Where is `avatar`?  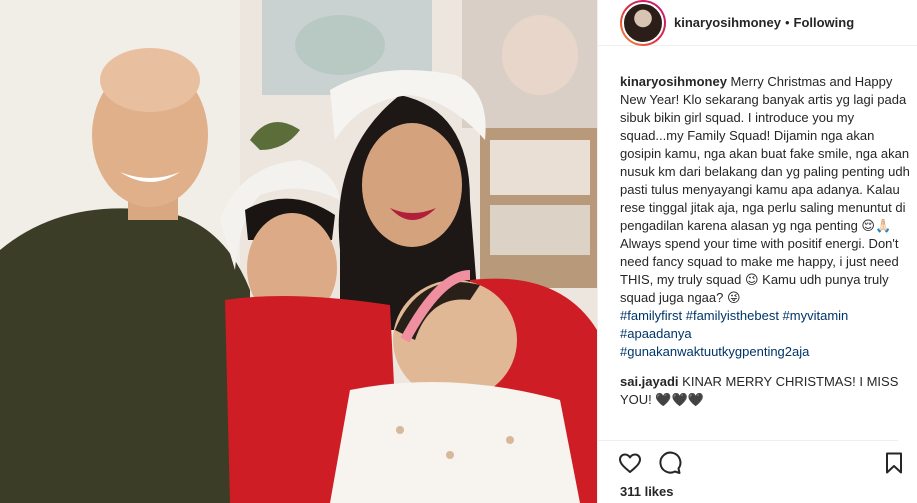
avatar is located at coordinates (643, 23).